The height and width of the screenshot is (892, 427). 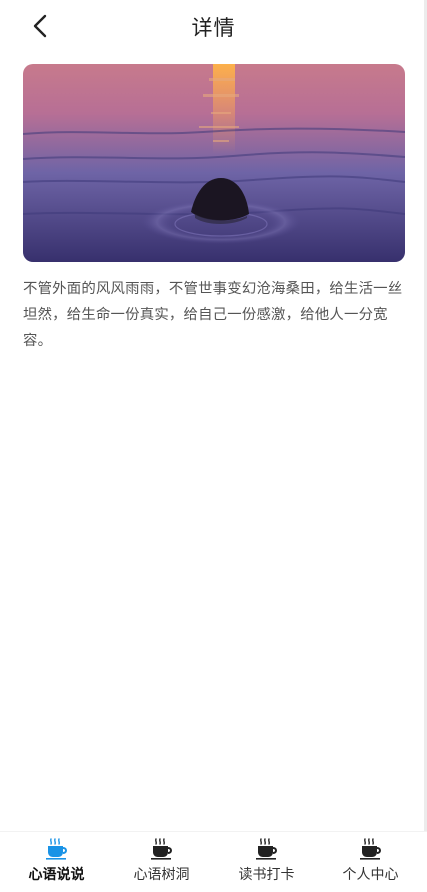 I want to click on page-title: 详情, so click(x=213, y=28).